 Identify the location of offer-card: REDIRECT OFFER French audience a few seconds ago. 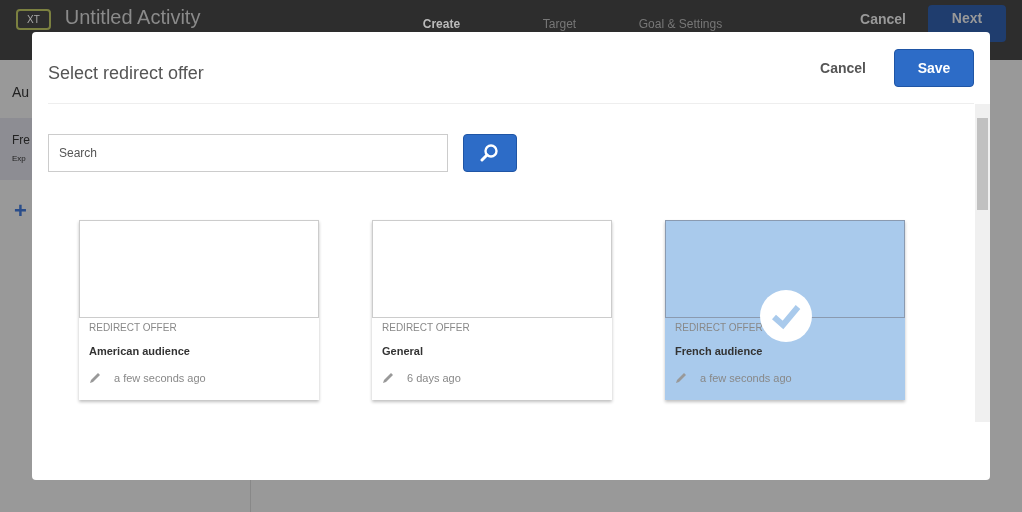
(785, 310).